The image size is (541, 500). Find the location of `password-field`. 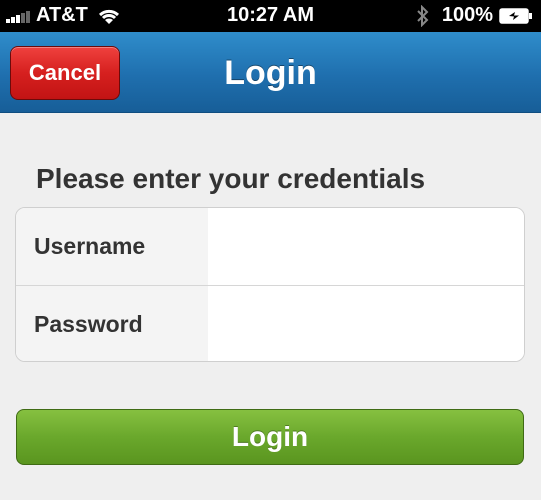

password-field is located at coordinates (366, 323).